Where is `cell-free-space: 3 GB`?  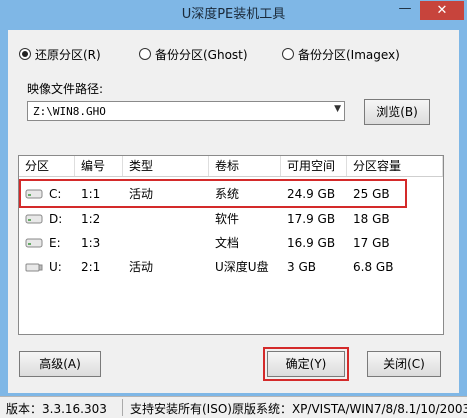 cell-free-space: 3 GB is located at coordinates (301, 267).